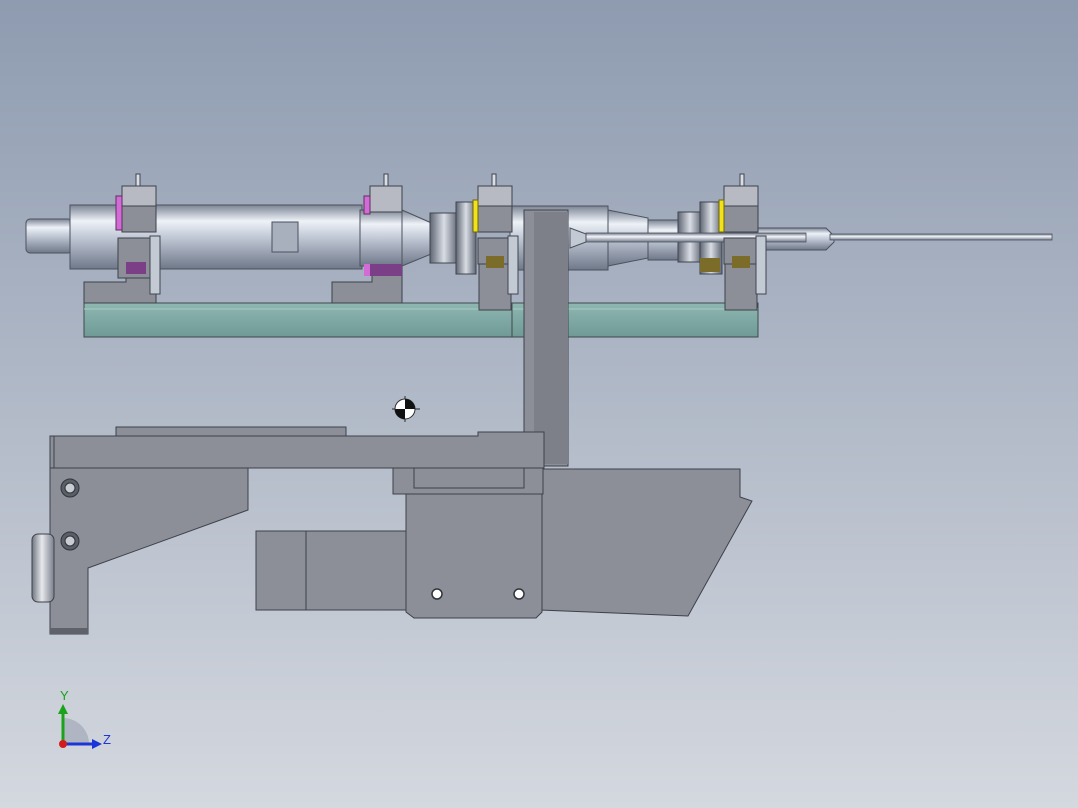  Describe the element at coordinates (64, 695) in the screenshot. I see `y-axis-label: Y` at that location.